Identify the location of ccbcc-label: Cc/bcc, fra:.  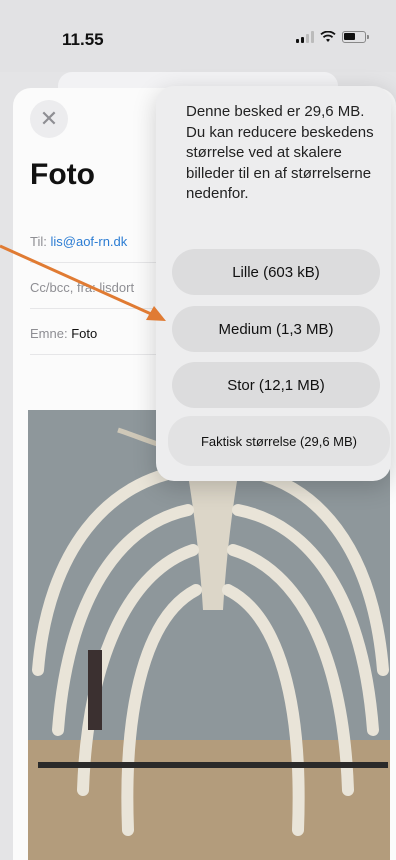
(63, 287).